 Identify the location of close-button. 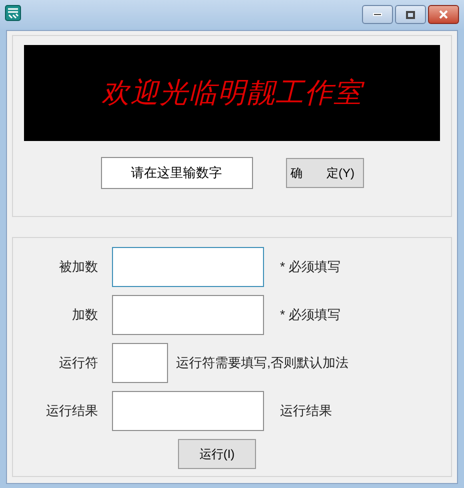
(443, 14).